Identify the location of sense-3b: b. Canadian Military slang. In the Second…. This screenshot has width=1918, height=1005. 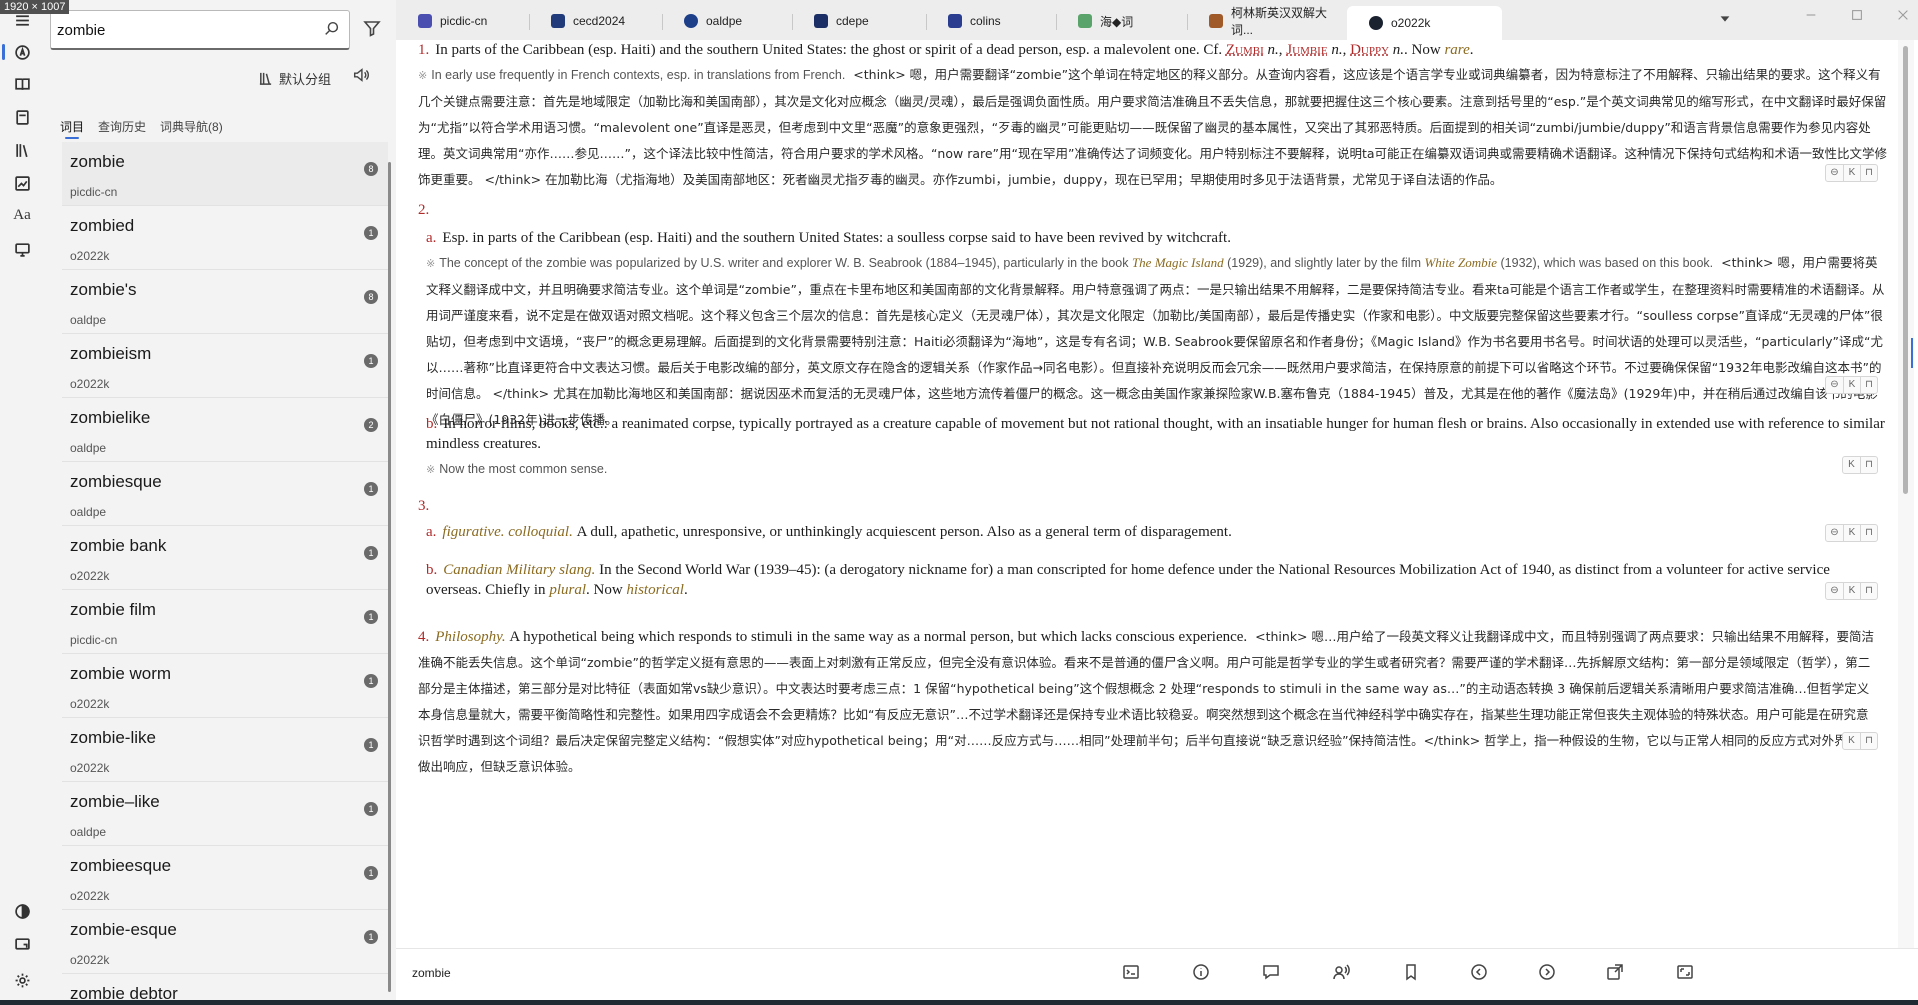
(1146, 580).